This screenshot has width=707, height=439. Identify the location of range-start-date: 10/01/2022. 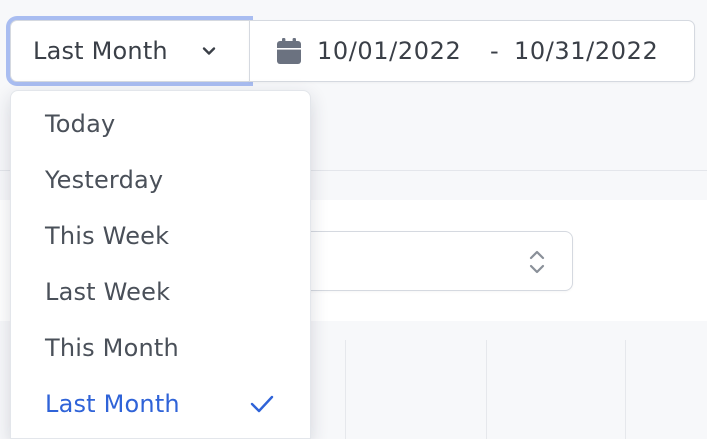
(389, 51).